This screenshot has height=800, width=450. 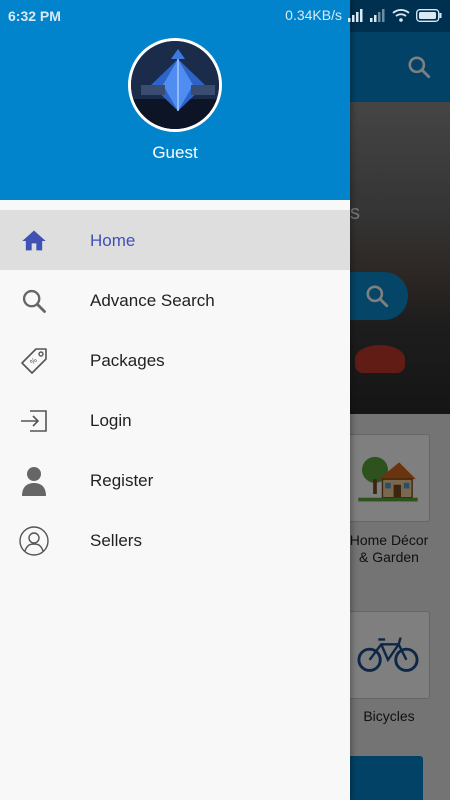 I want to click on menu-item-label: Packages, so click(x=127, y=360).